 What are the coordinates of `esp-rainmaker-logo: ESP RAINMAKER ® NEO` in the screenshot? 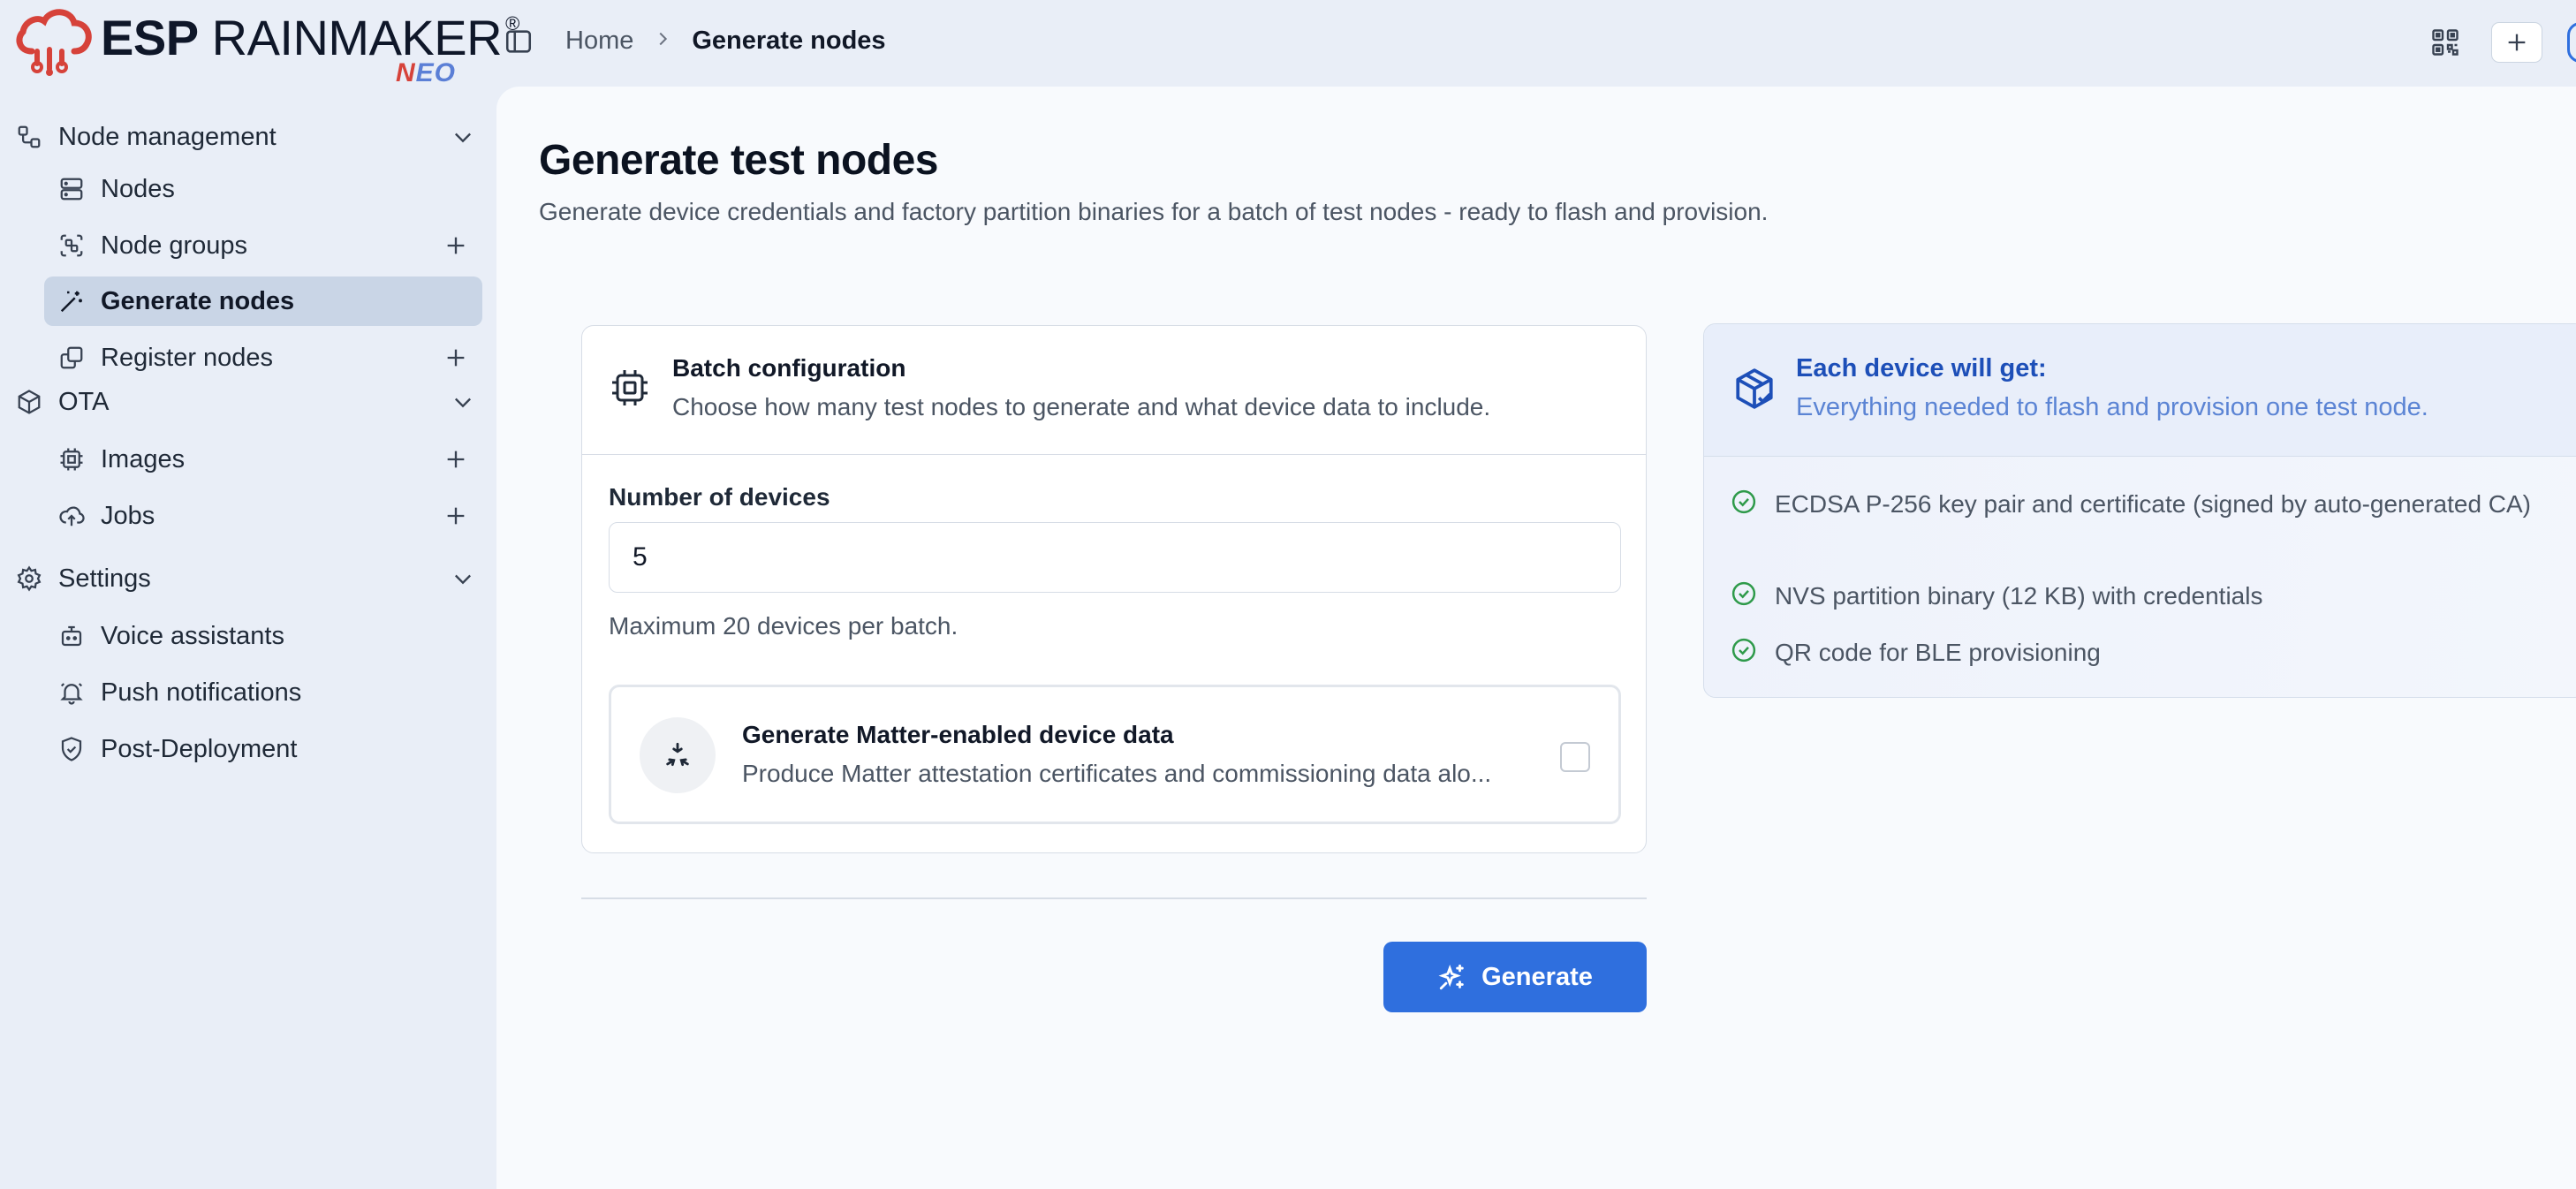 It's located at (266, 45).